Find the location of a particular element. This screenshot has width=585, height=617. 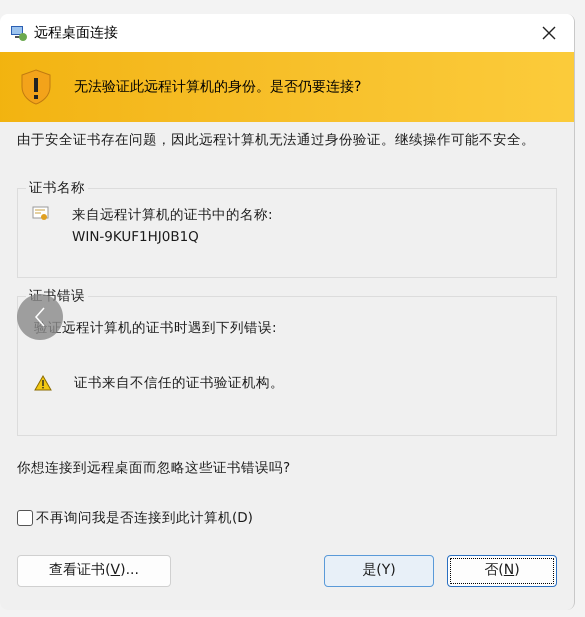

certificate-icon is located at coordinates (41, 214).